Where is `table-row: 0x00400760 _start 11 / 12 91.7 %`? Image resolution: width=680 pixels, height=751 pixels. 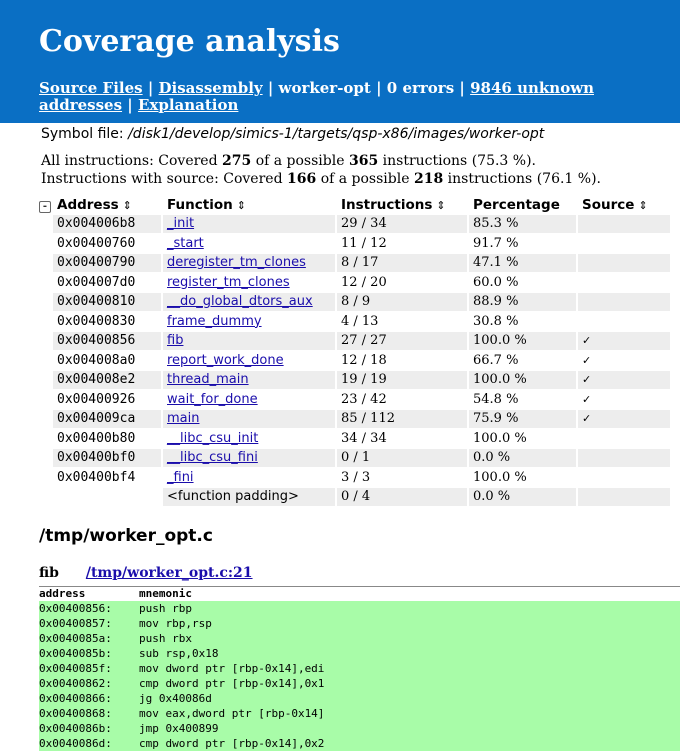
table-row: 0x00400760 _start 11 / 12 91.7 % is located at coordinates (354, 243).